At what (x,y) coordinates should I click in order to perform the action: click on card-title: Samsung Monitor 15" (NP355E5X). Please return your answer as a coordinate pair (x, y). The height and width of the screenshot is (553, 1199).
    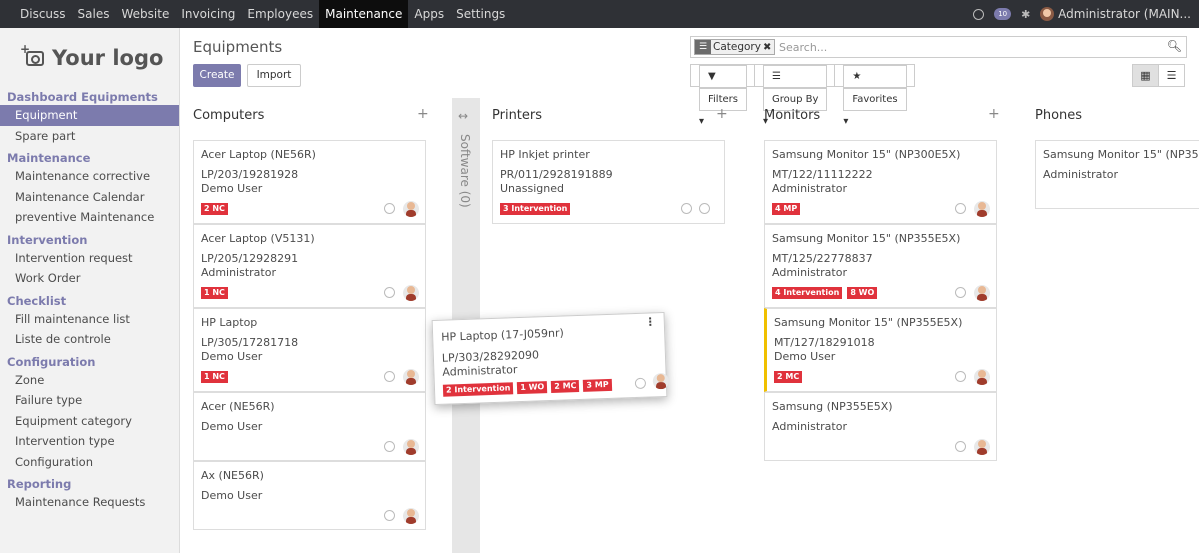
    Looking at the image, I should click on (868, 322).